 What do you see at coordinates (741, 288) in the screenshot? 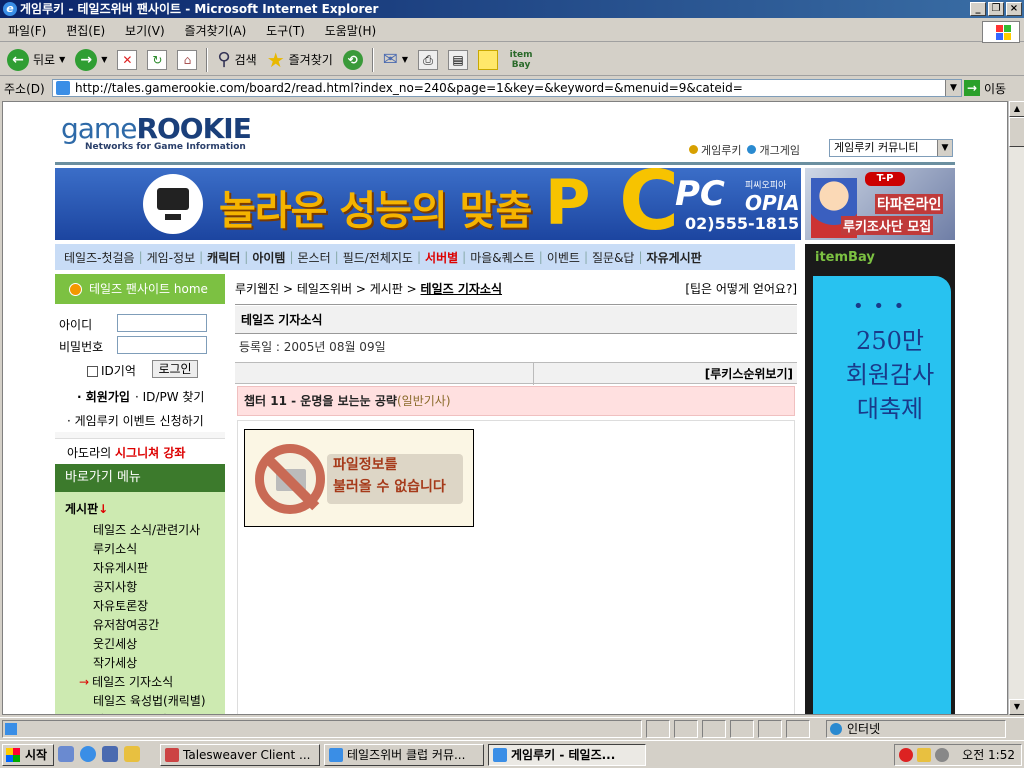
I see `tip-link: [팁은 어떻게 얻어요?]` at bounding box center [741, 288].